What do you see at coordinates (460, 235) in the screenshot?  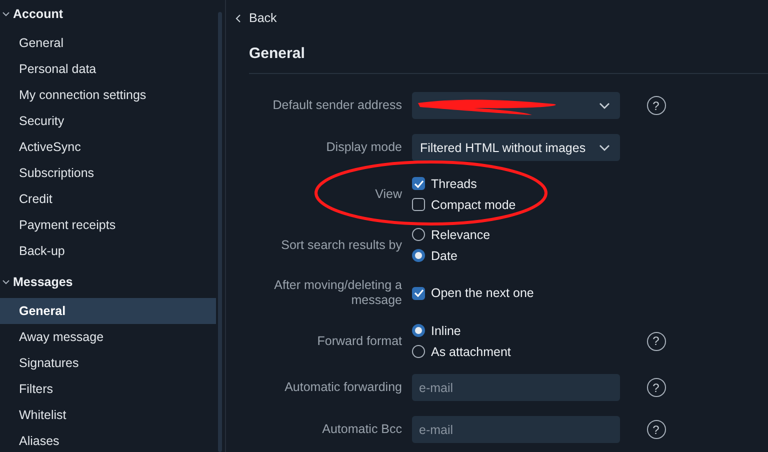 I see `option-label: Relevance` at bounding box center [460, 235].